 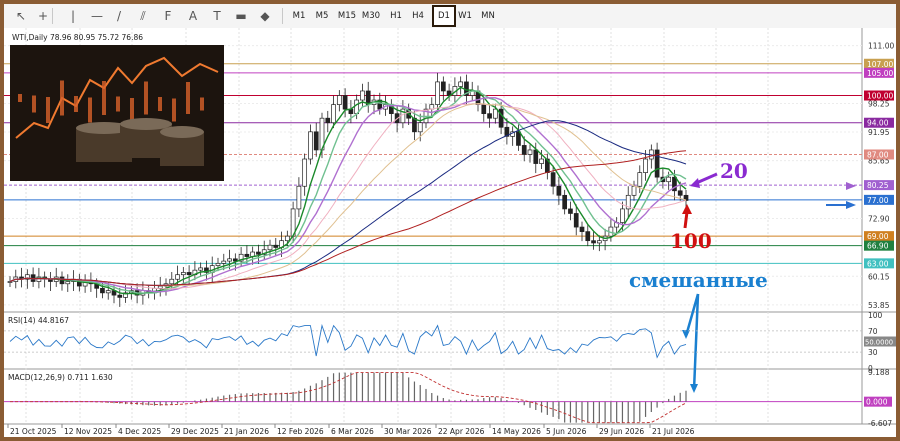 What do you see at coordinates (241, 16) in the screenshot?
I see `rectangle-icon: ▬` at bounding box center [241, 16].